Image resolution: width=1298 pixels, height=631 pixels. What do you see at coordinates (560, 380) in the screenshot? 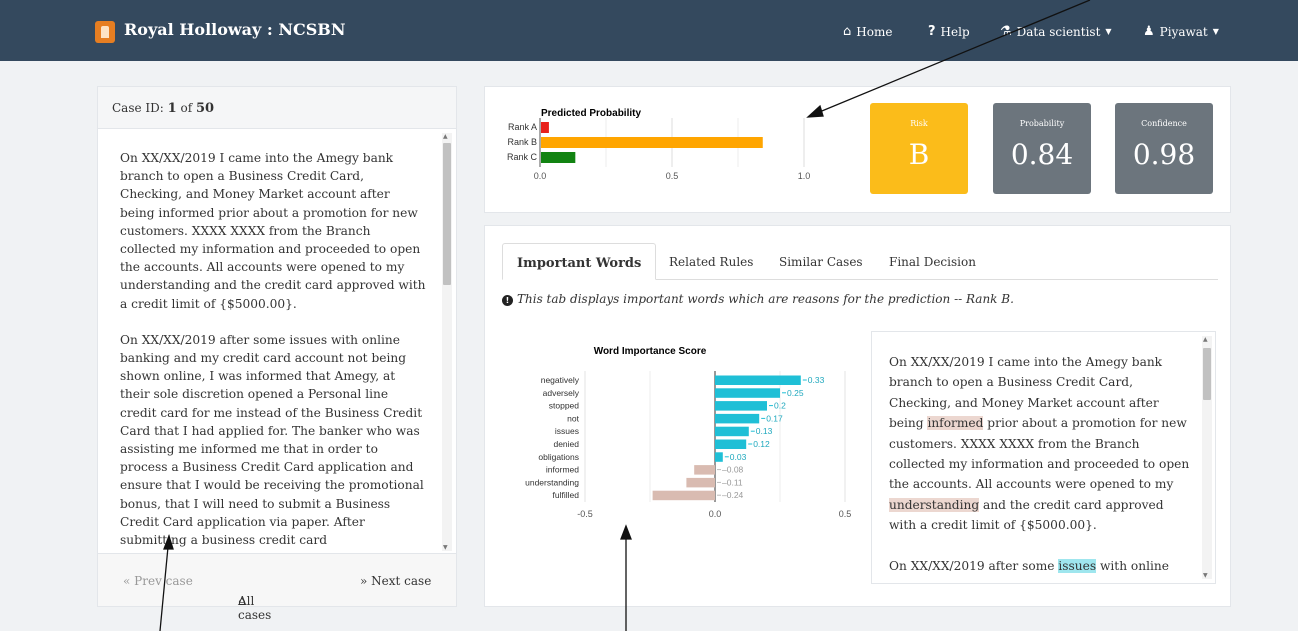
I see `y-tick-label: negatively` at bounding box center [560, 380].